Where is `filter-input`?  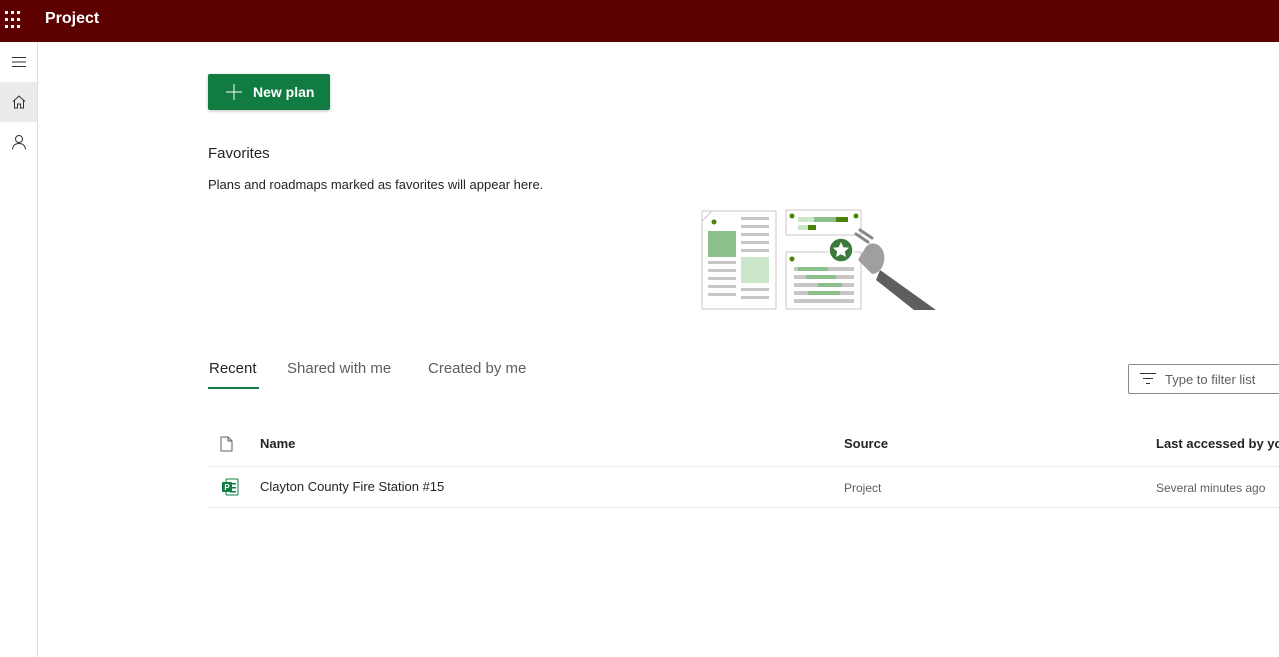 filter-input is located at coordinates (1222, 379).